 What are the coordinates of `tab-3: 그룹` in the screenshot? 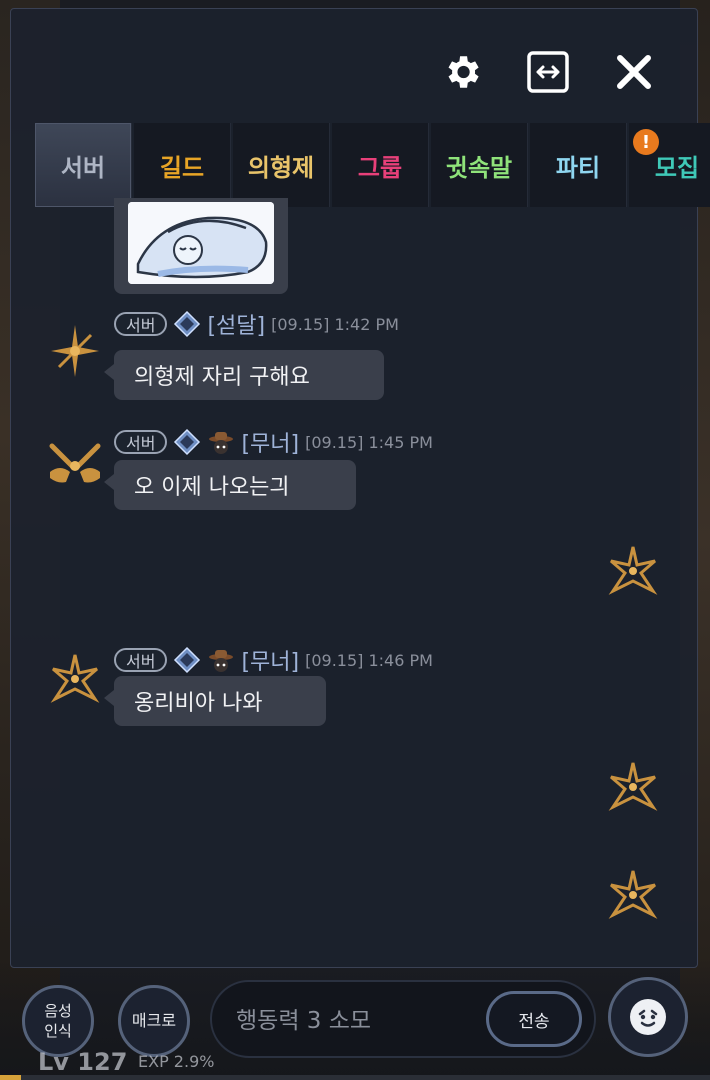 It's located at (380, 165).